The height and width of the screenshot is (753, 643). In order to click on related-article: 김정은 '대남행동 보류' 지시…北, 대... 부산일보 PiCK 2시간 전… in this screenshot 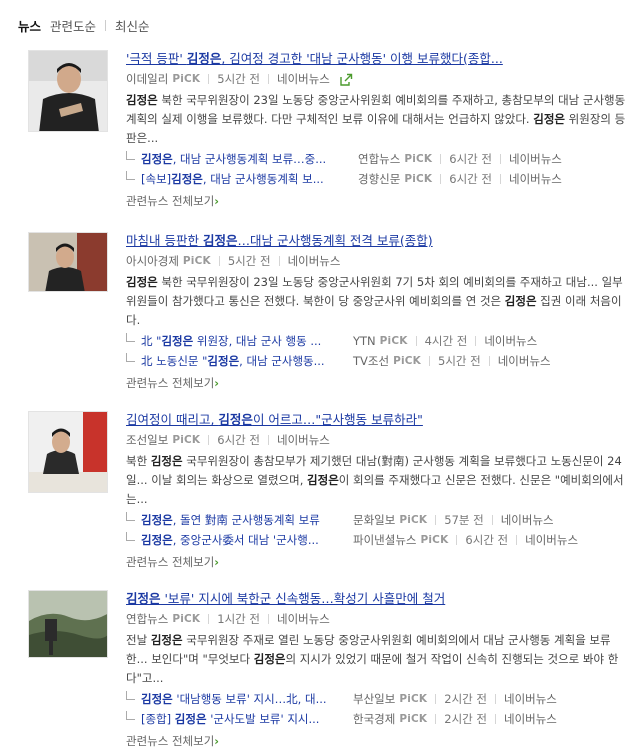, I will do `click(376, 698)`.